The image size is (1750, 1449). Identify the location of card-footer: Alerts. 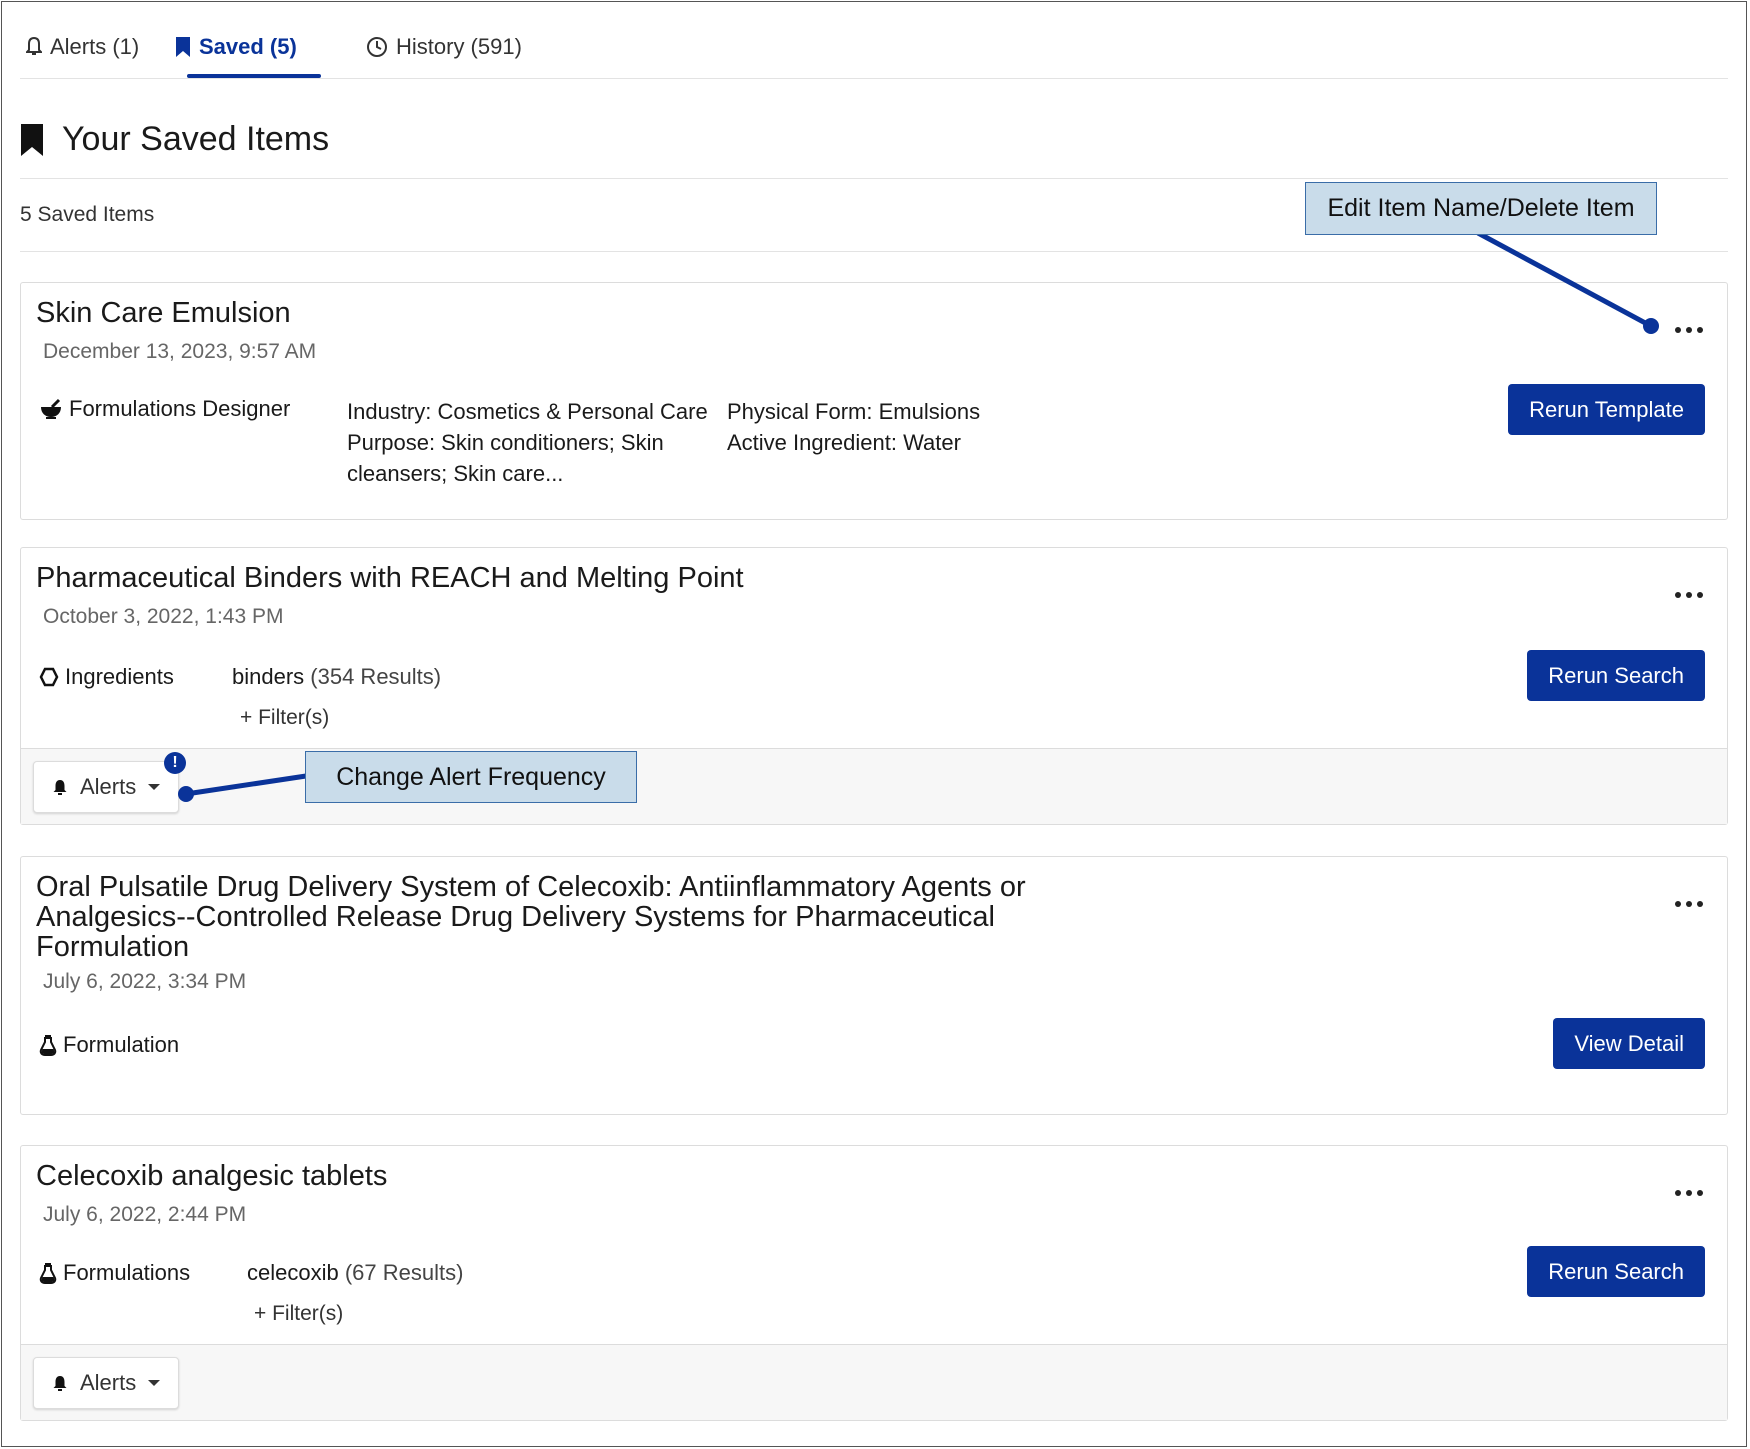
(874, 1382).